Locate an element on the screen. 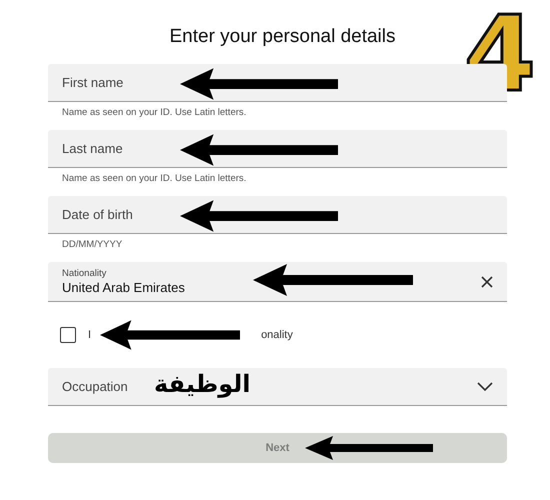 The height and width of the screenshot is (500, 550). chevron-down-icon is located at coordinates (485, 386).